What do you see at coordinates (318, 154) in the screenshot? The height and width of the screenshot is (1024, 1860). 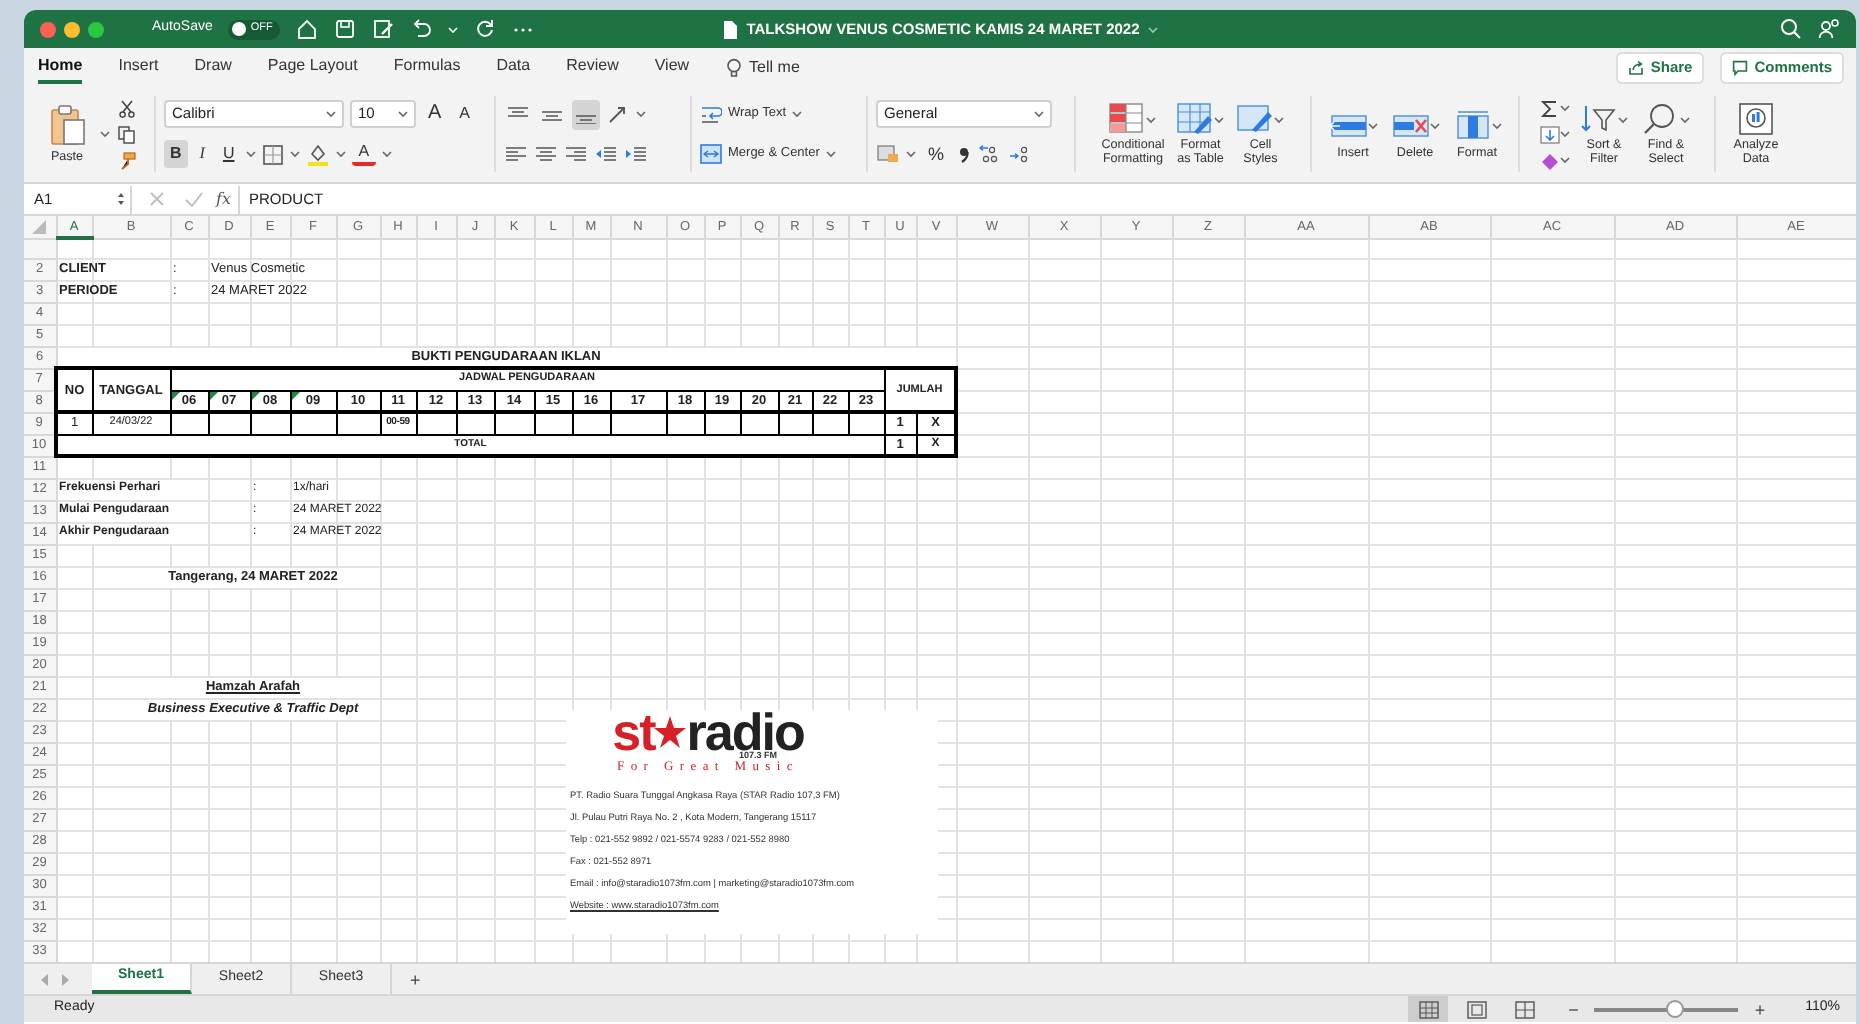 I see `fill-color-icon` at bounding box center [318, 154].